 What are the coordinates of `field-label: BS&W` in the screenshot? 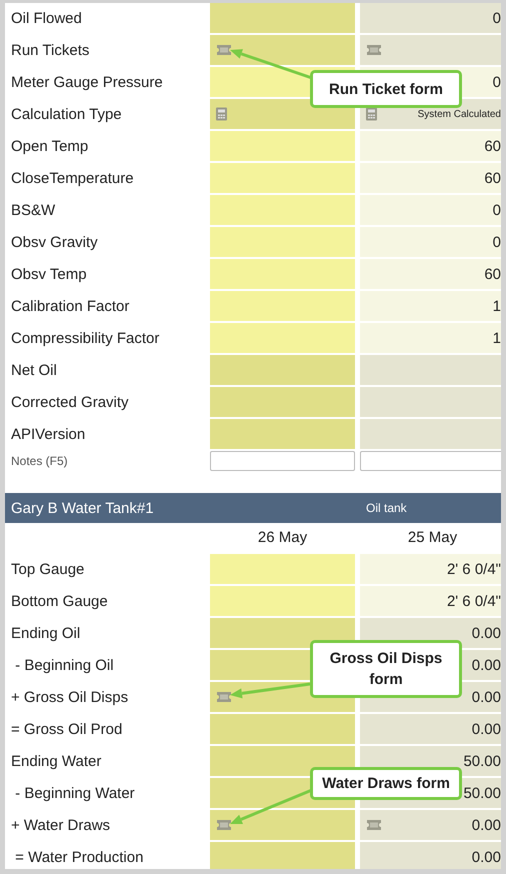 It's located at (33, 210).